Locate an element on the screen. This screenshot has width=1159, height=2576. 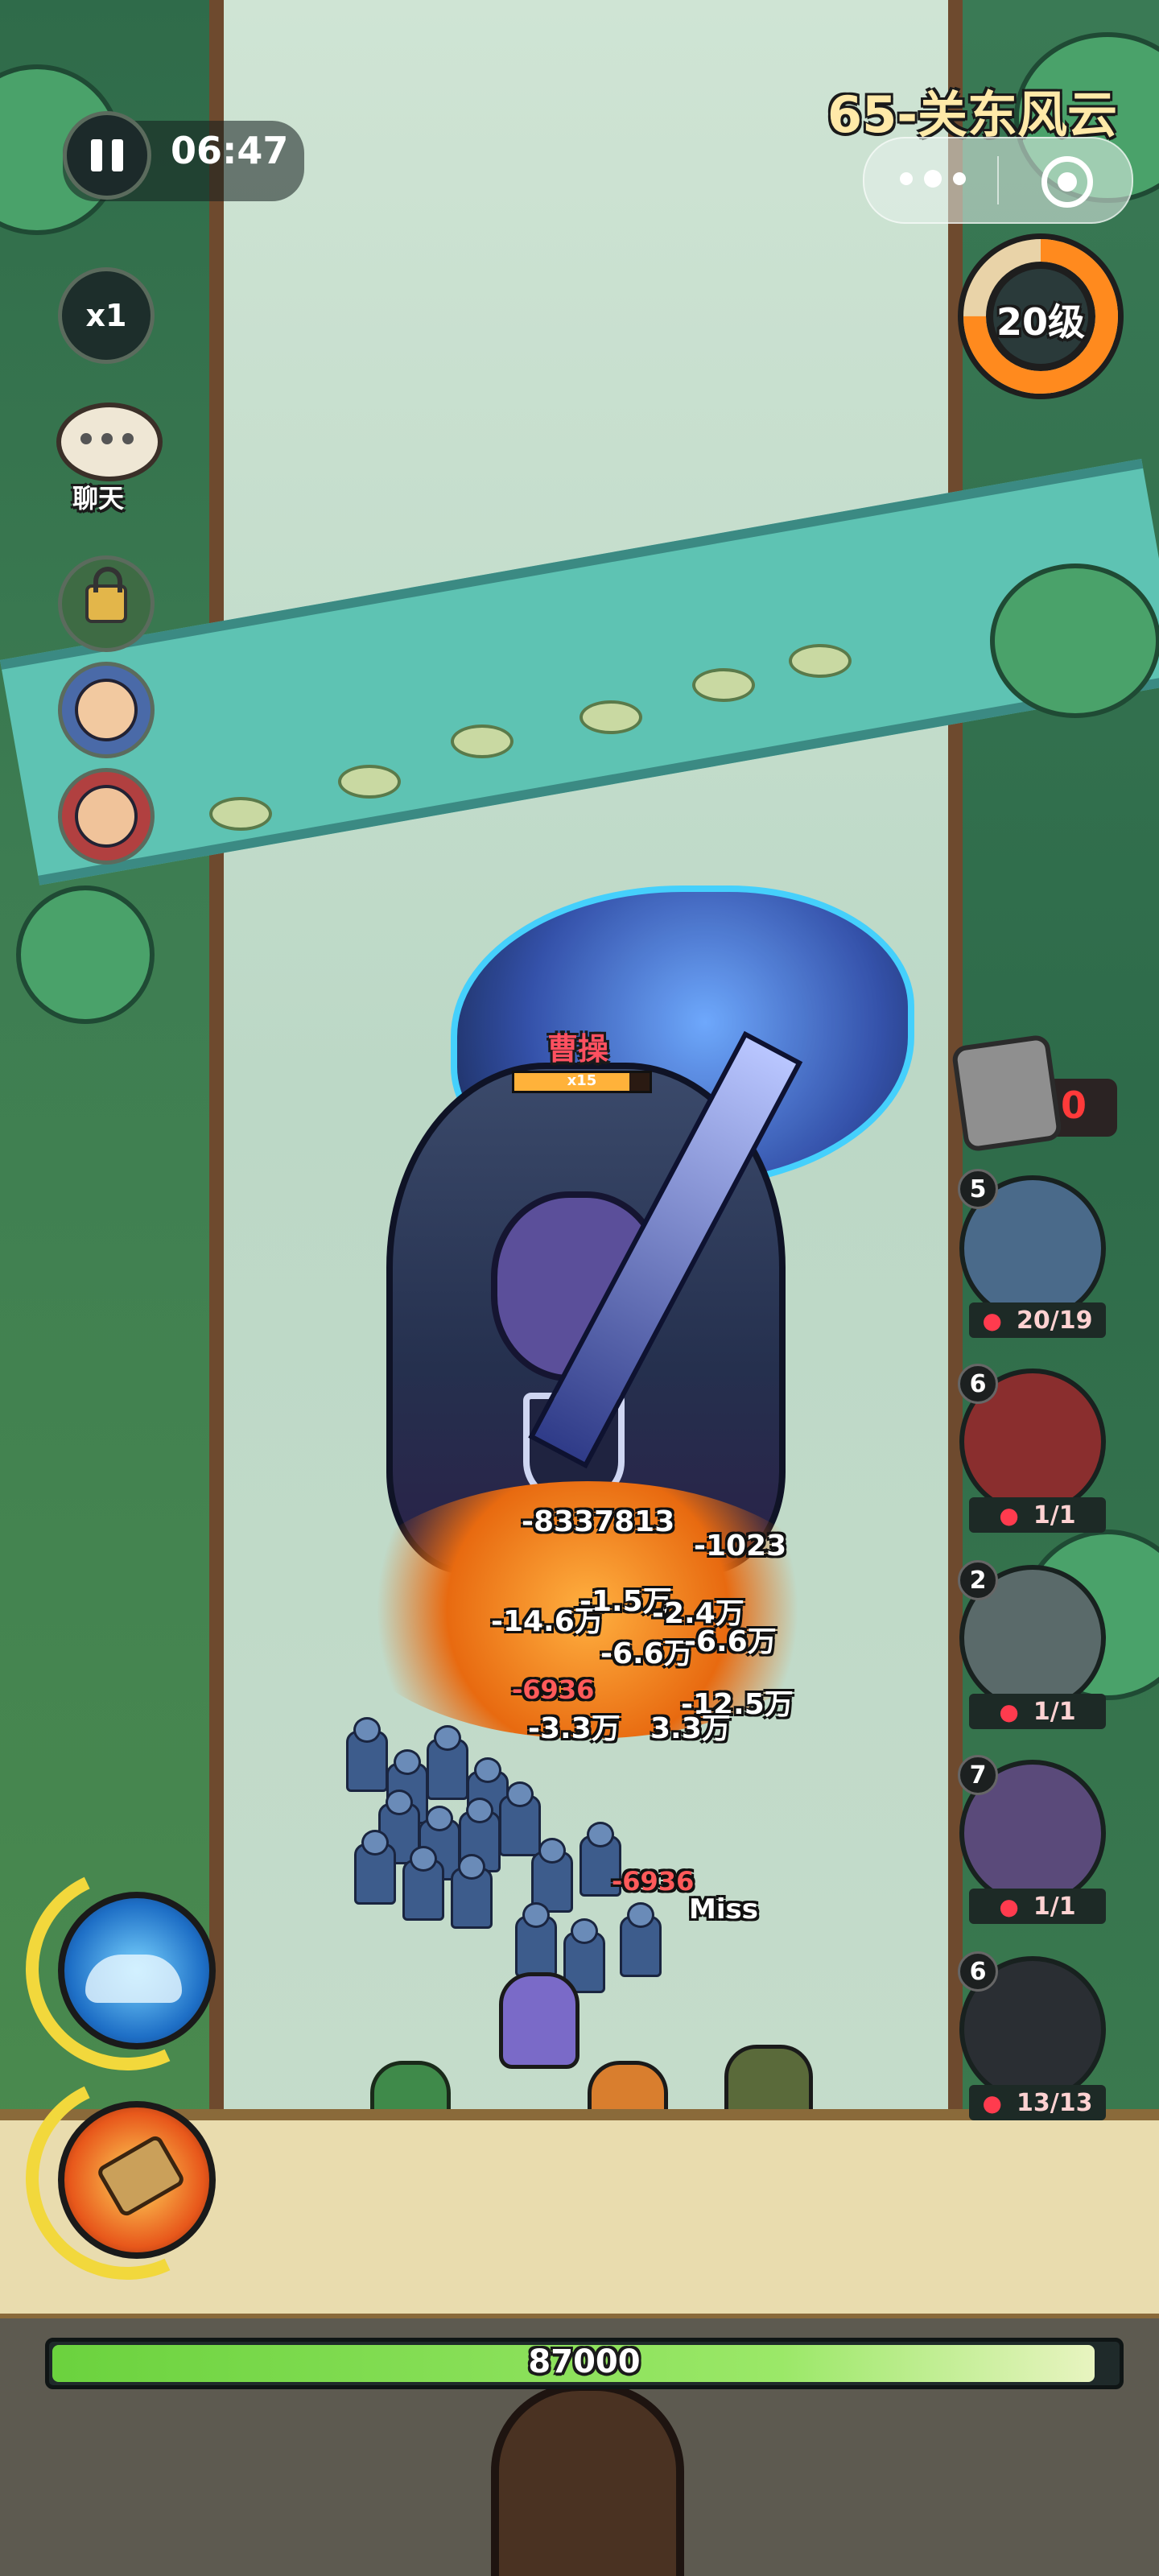
lock-icon is located at coordinates (106, 595).